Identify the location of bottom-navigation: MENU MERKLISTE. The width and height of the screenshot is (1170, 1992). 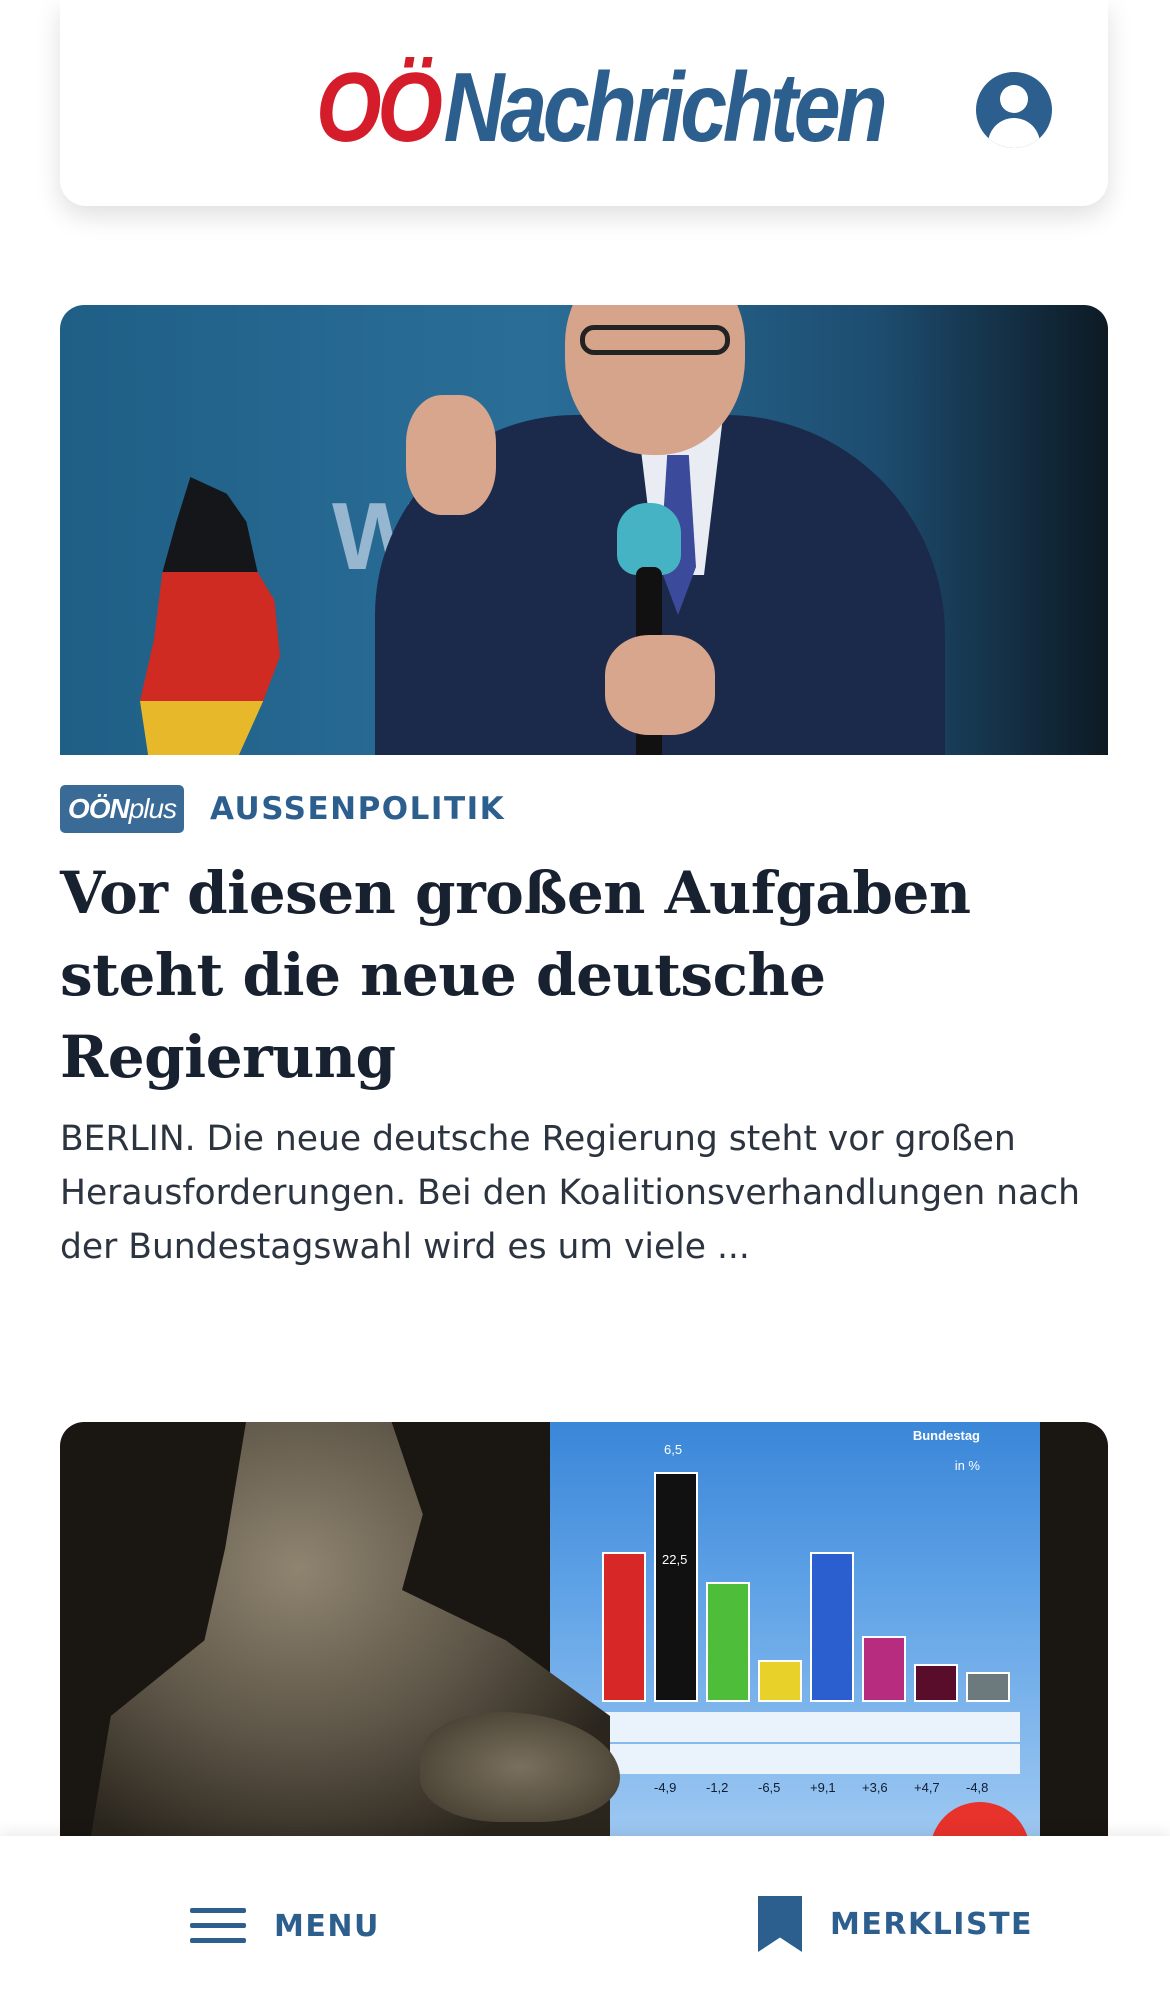
(585, 1914).